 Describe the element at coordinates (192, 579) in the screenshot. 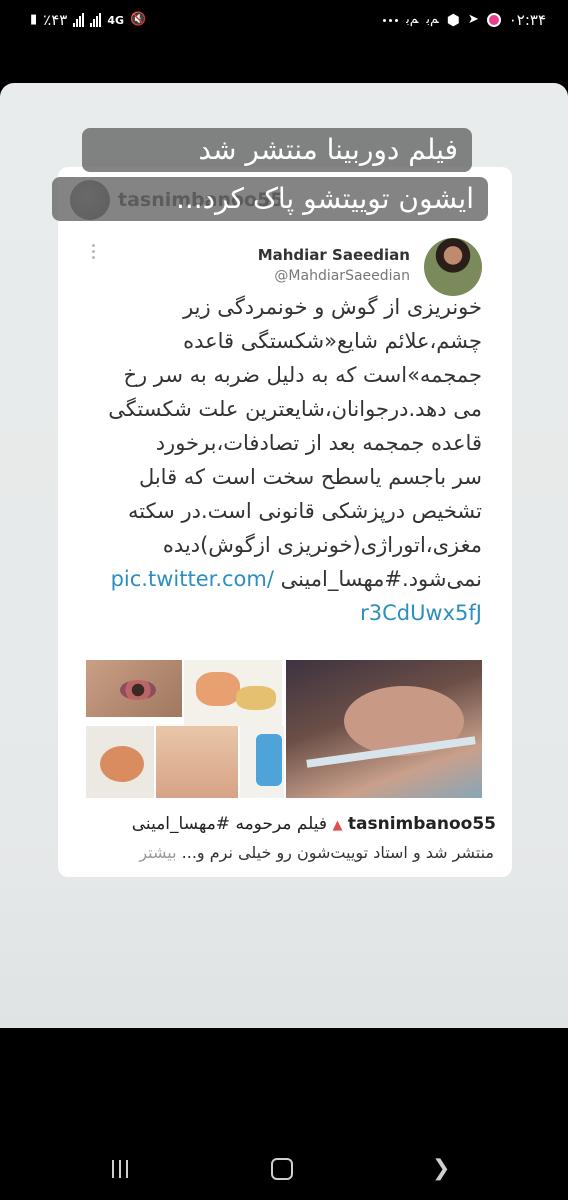

I see `tweet-link-1: pic.twitter.com/` at that location.